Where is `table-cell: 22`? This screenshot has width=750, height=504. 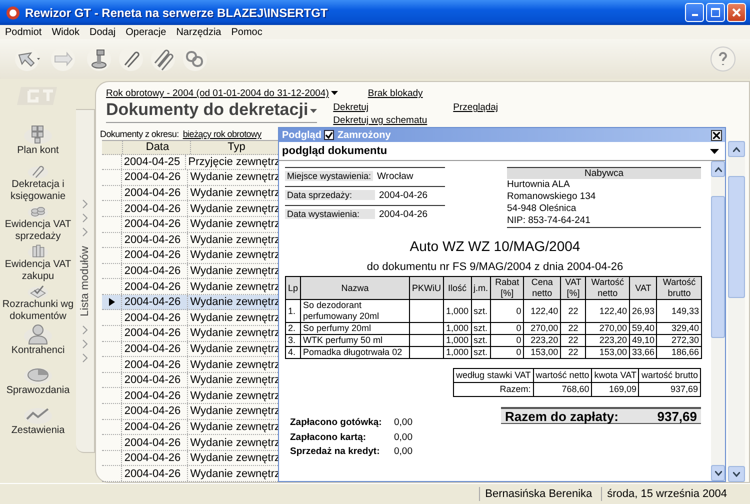 table-cell: 22 is located at coordinates (573, 311).